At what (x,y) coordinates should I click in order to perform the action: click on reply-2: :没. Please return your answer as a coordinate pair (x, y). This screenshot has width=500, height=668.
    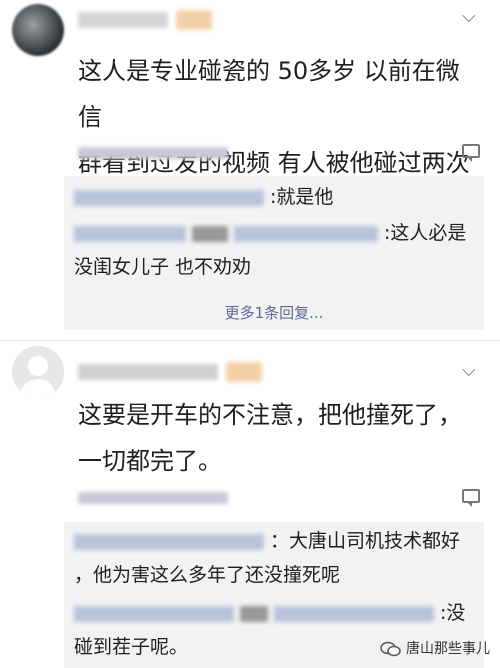
    Looking at the image, I should click on (274, 613).